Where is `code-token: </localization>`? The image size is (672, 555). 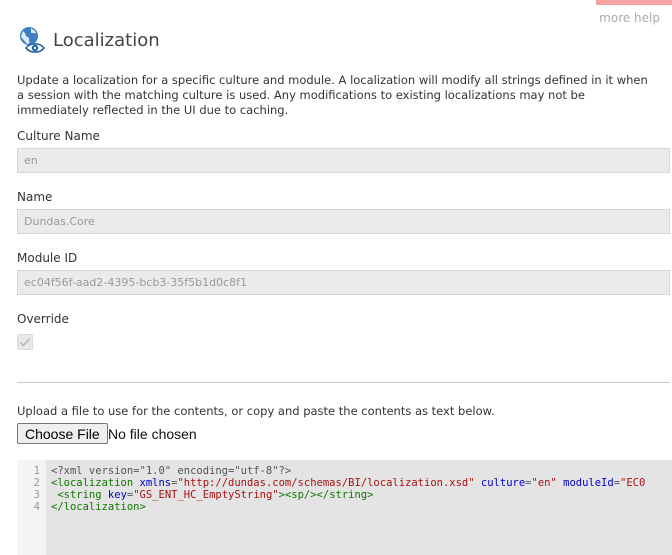 code-token: </localization> is located at coordinates (98, 507).